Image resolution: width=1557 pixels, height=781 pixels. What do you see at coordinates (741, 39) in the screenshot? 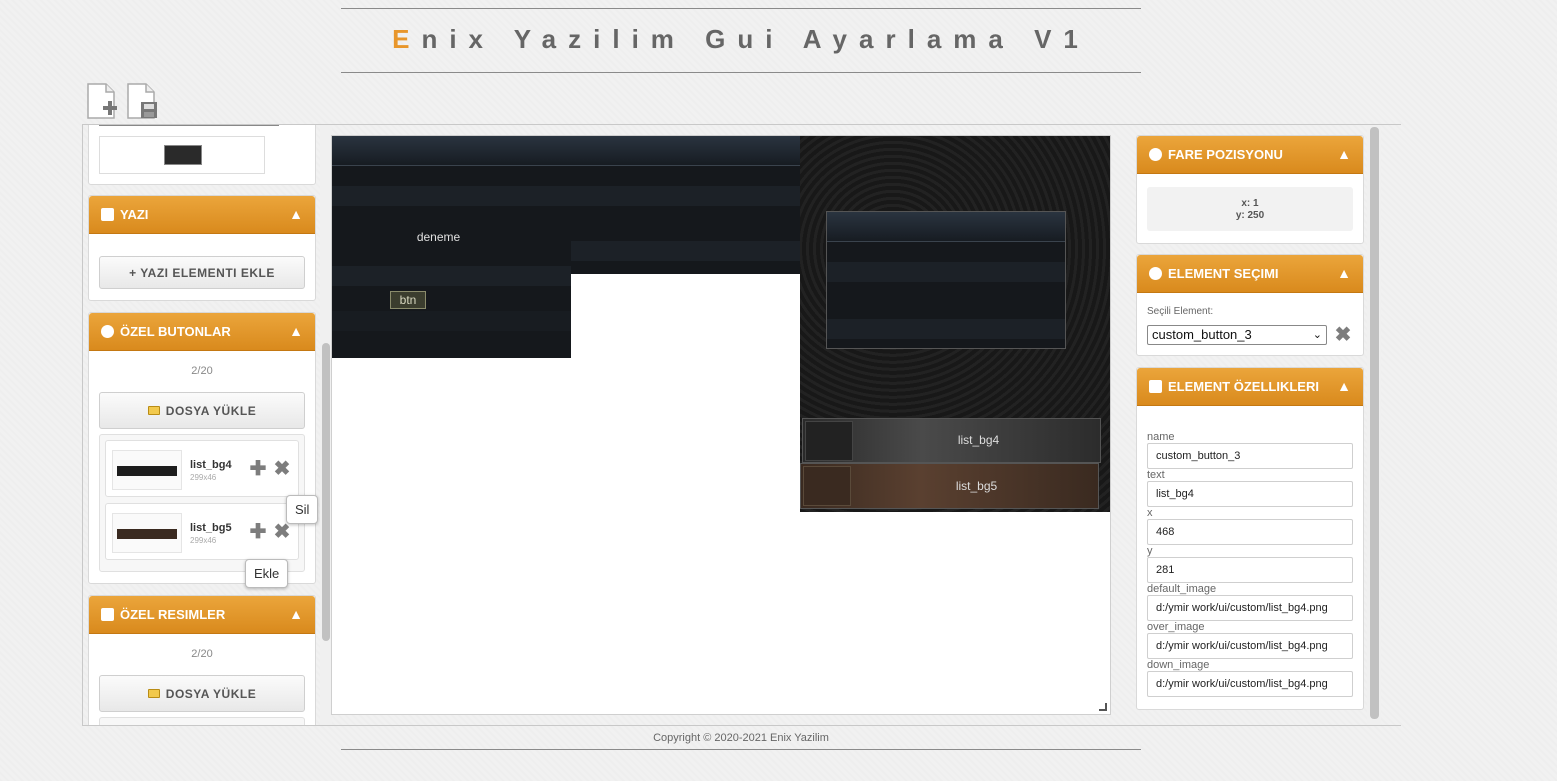
I see `page-title: Enix Yazilim Gui Ayarlama V1` at bounding box center [741, 39].